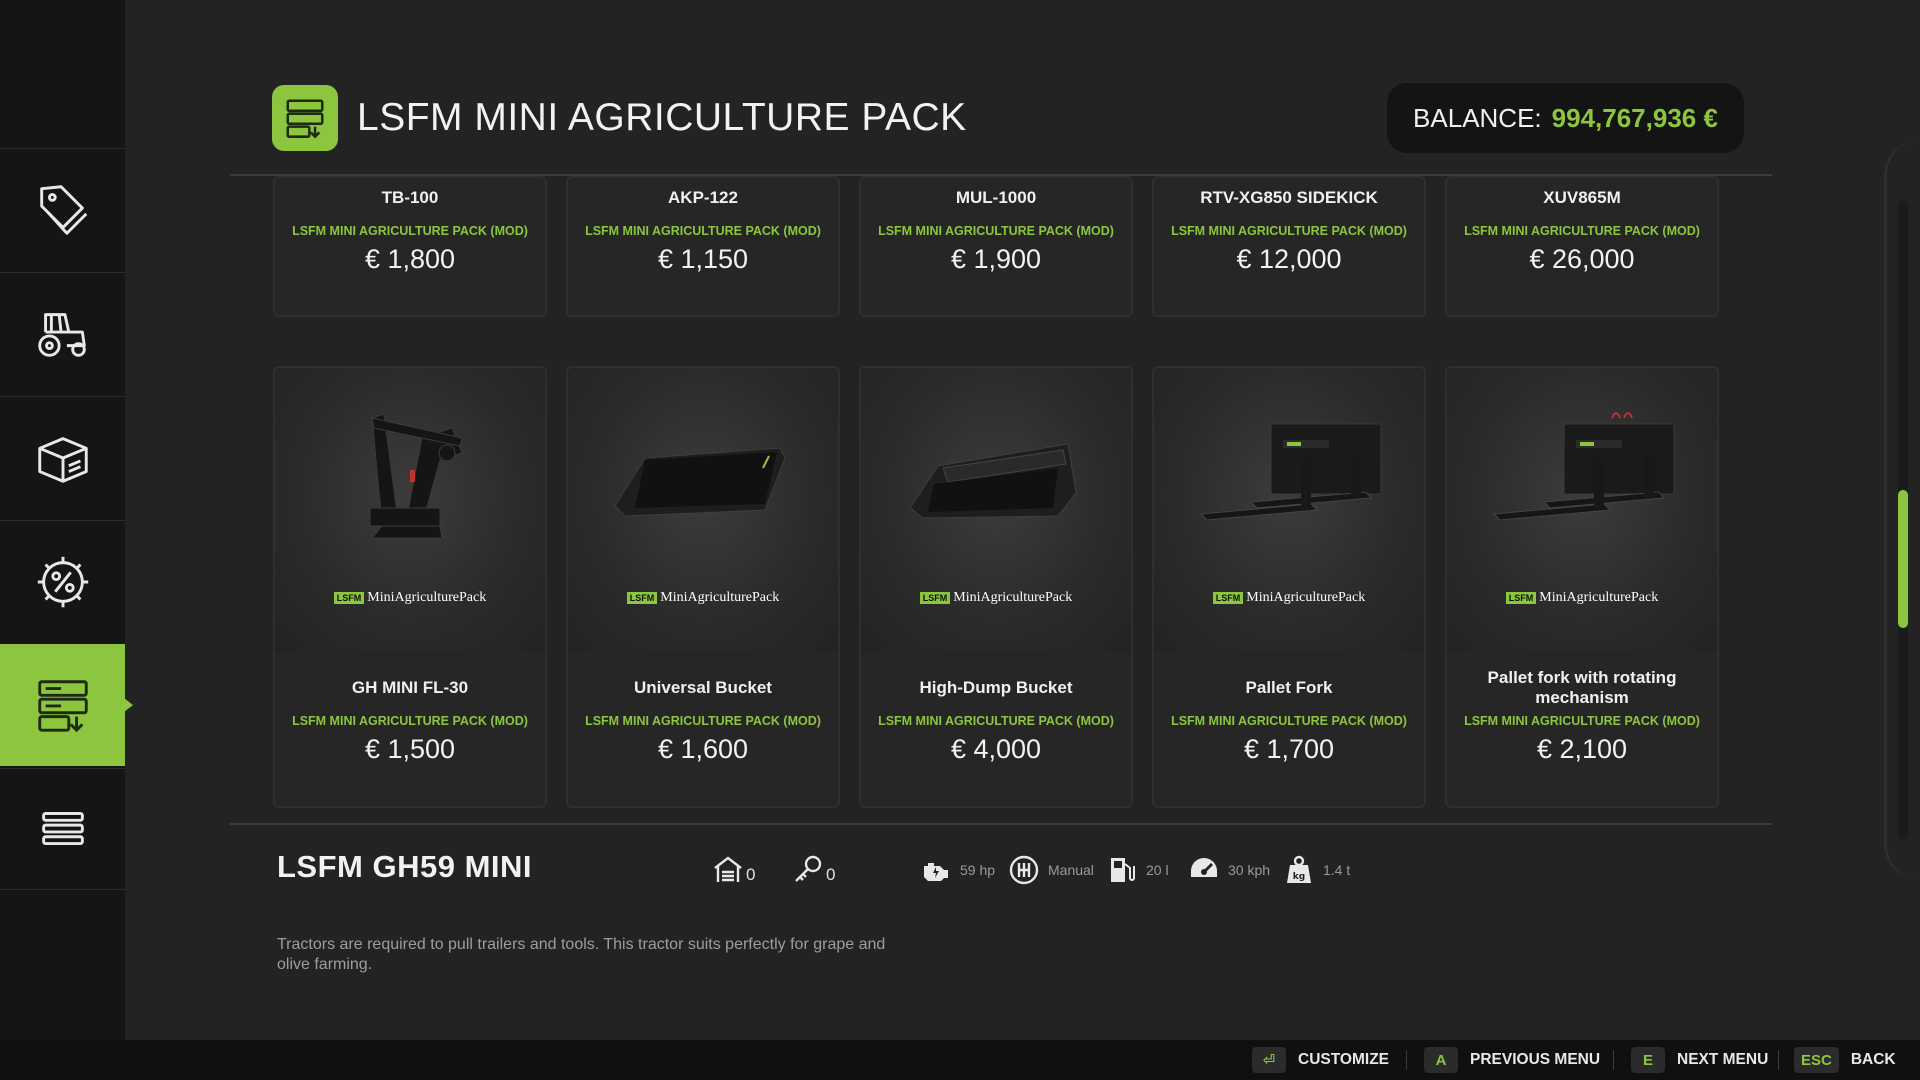  Describe the element at coordinates (662, 117) in the screenshot. I see `page-title: LSFM MINI AGRICULTURE PACK` at that location.